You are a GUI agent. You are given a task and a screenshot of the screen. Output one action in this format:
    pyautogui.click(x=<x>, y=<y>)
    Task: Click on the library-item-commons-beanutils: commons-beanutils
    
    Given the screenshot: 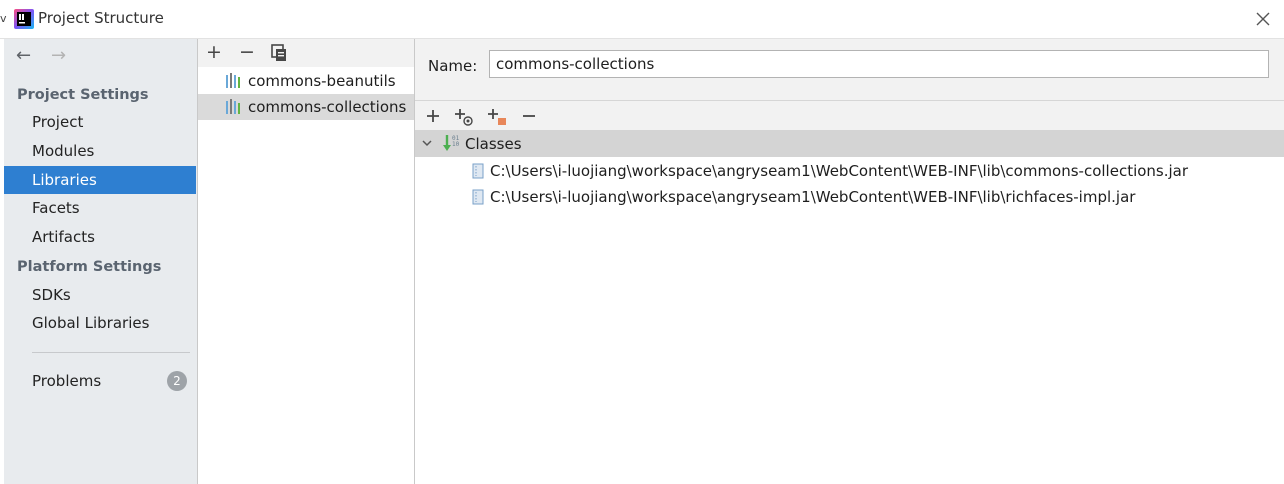 What is the action you would take?
    pyautogui.click(x=306, y=81)
    